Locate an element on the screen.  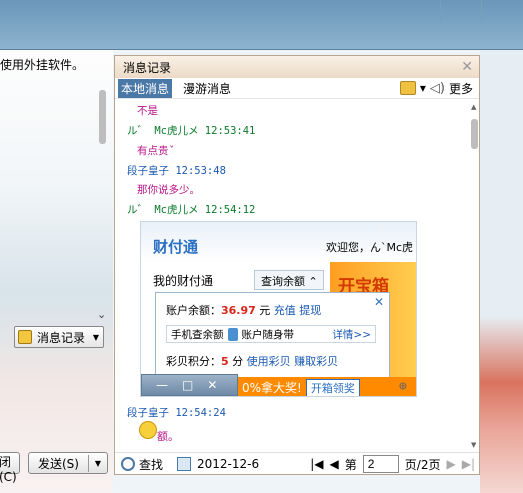
send-options-icon: ▼ is located at coordinates (98, 463).